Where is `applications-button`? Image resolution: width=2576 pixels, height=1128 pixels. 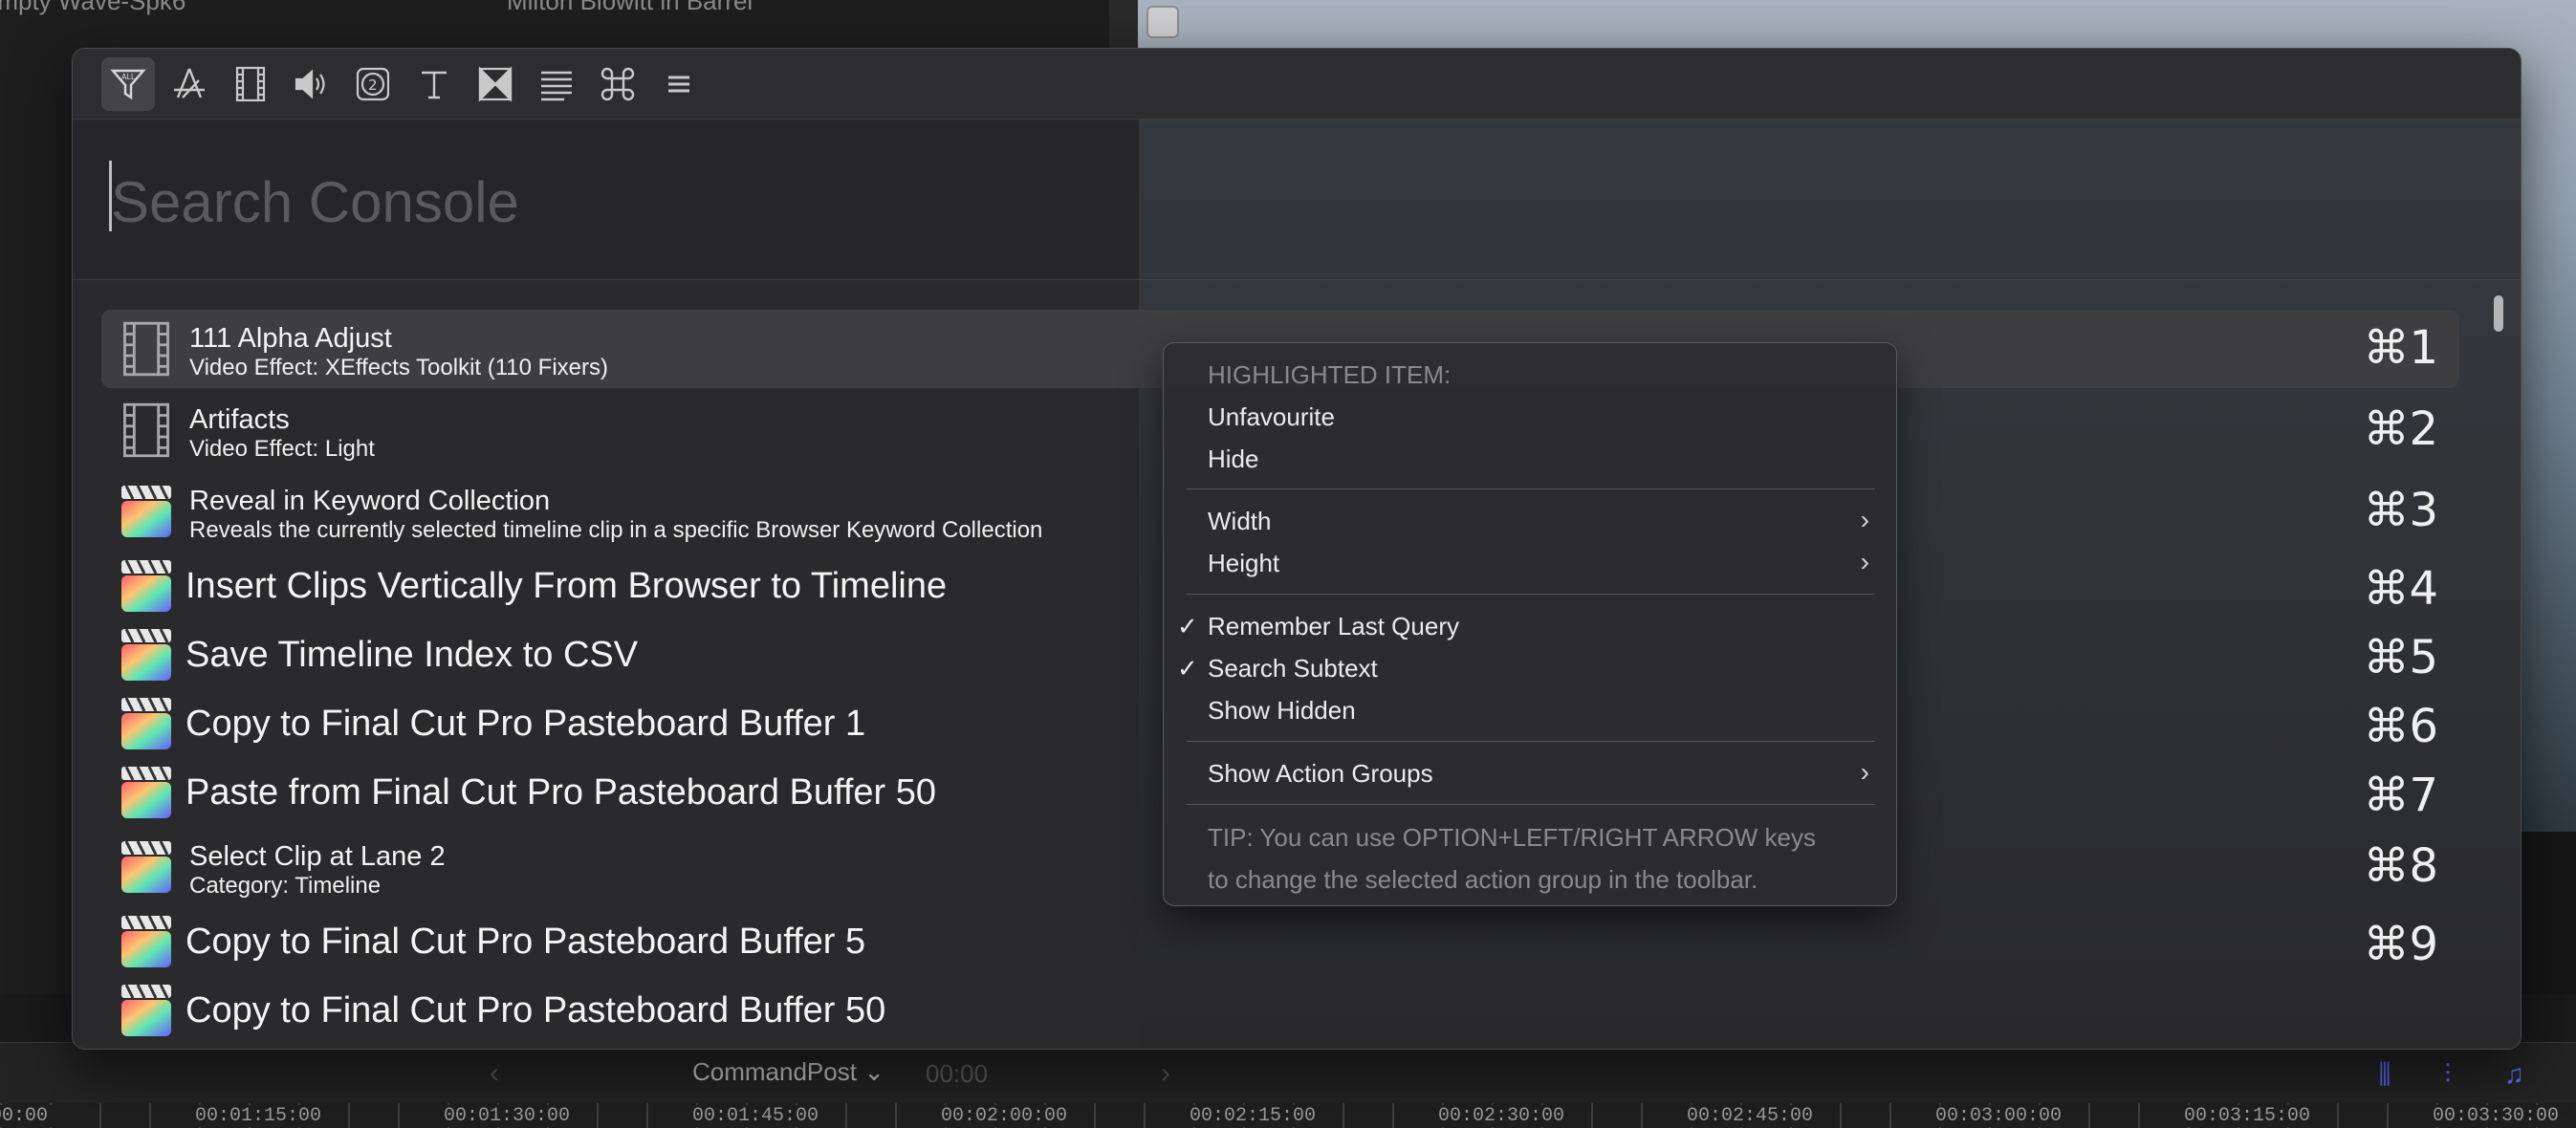
applications-button is located at coordinates (189, 84).